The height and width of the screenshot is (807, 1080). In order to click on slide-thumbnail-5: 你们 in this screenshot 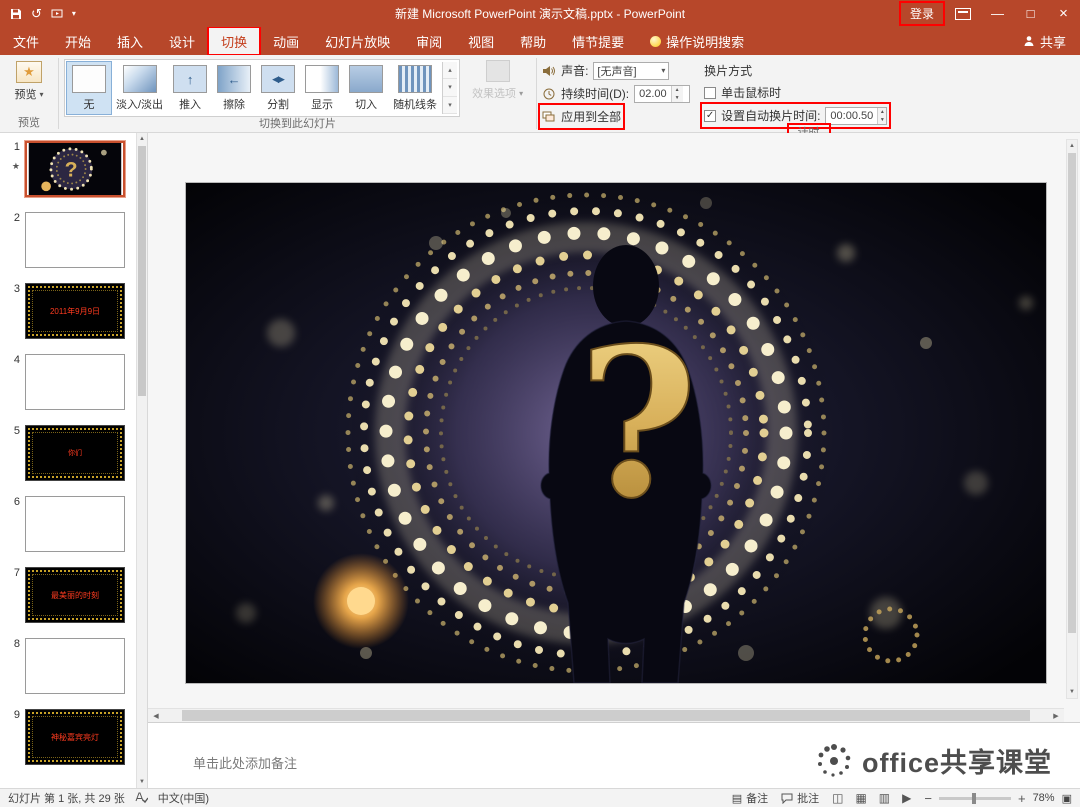, I will do `click(75, 453)`.